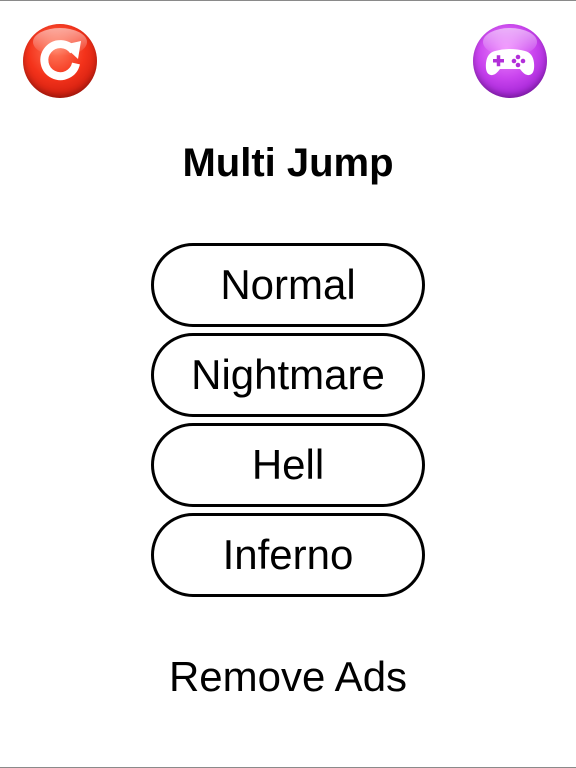 Image resolution: width=576 pixels, height=768 pixels. I want to click on restart-icon, so click(60, 60).